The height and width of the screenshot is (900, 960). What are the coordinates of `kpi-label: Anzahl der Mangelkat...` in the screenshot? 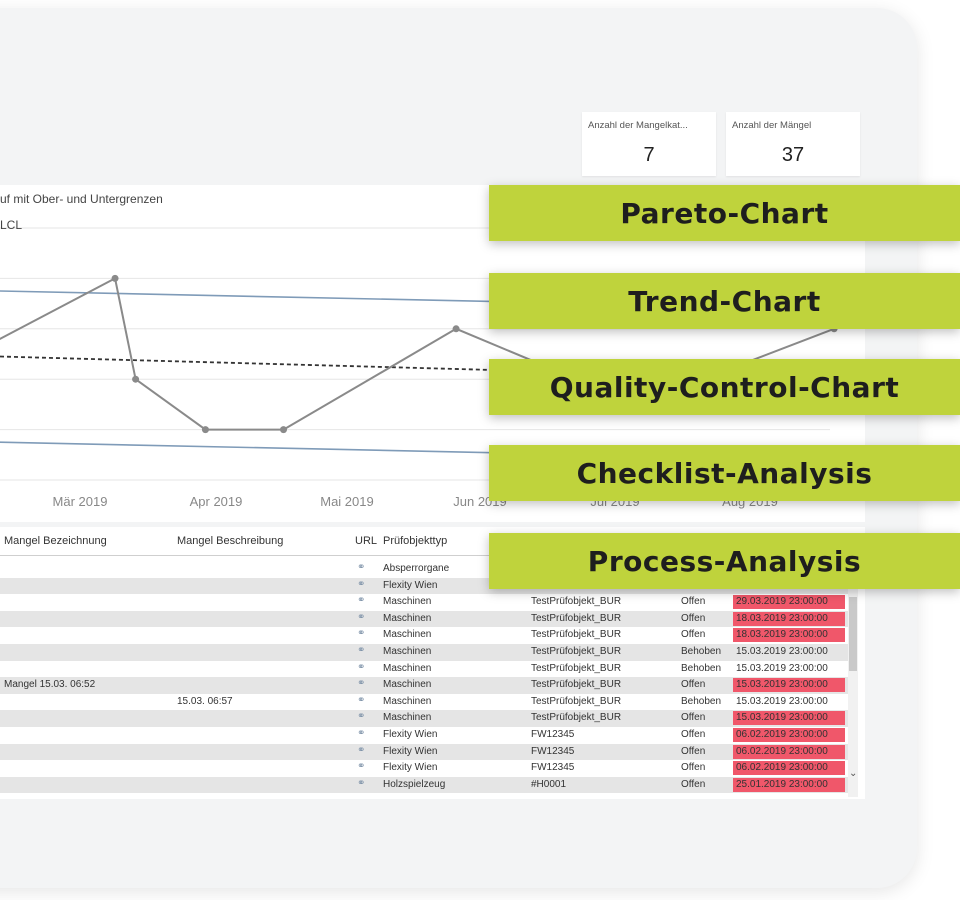 It's located at (638, 125).